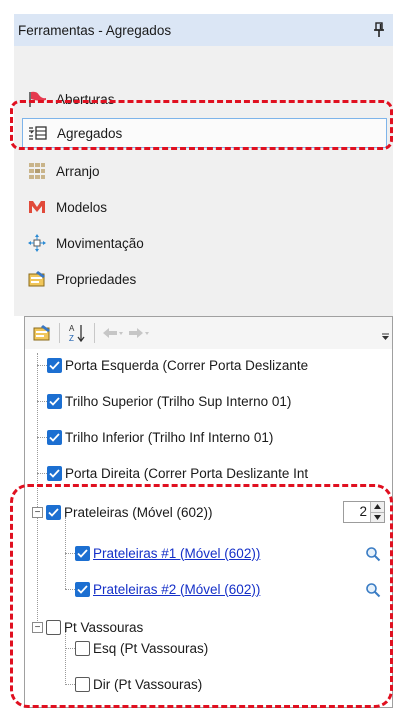 The height and width of the screenshot is (708, 393). Describe the element at coordinates (379, 30) in the screenshot. I see `pin-icon` at that location.